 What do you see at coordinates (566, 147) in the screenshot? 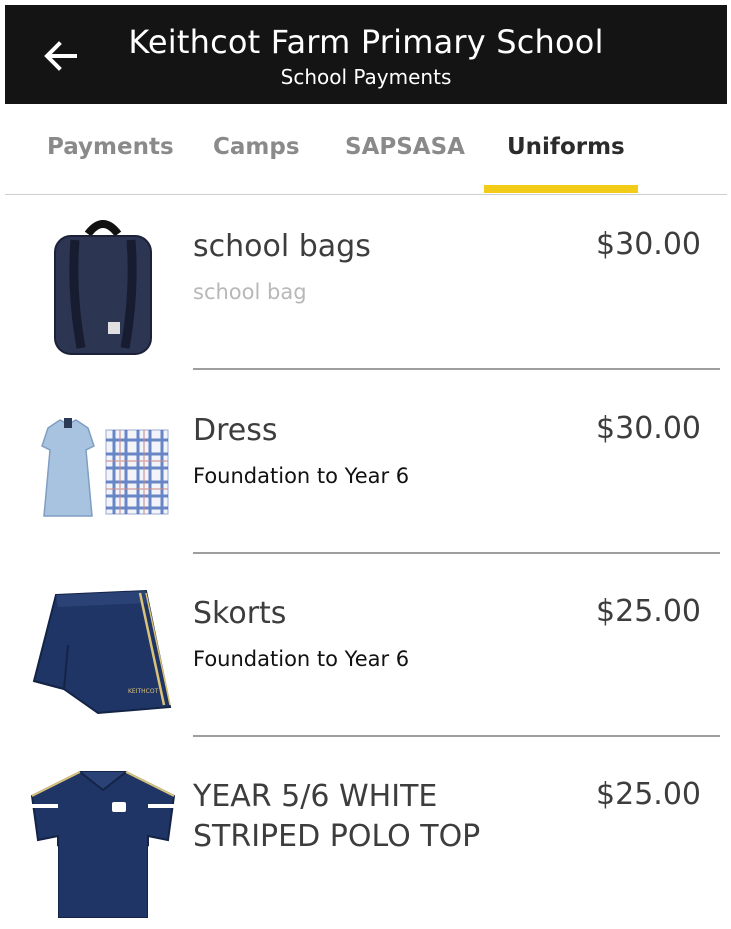
I see `tab-uniforms: Uniforms` at bounding box center [566, 147].